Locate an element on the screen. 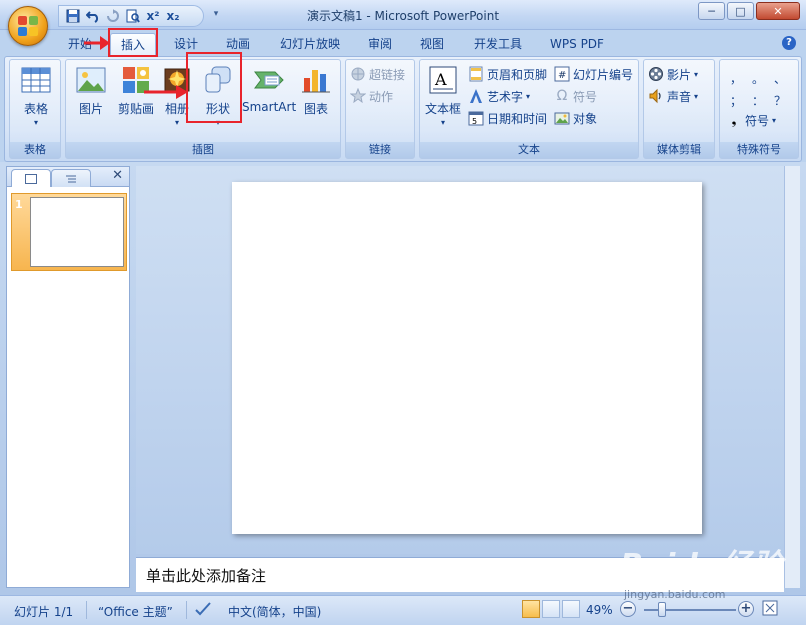 The image size is (806, 625). svg-text: 5 is located at coordinates (474, 121).